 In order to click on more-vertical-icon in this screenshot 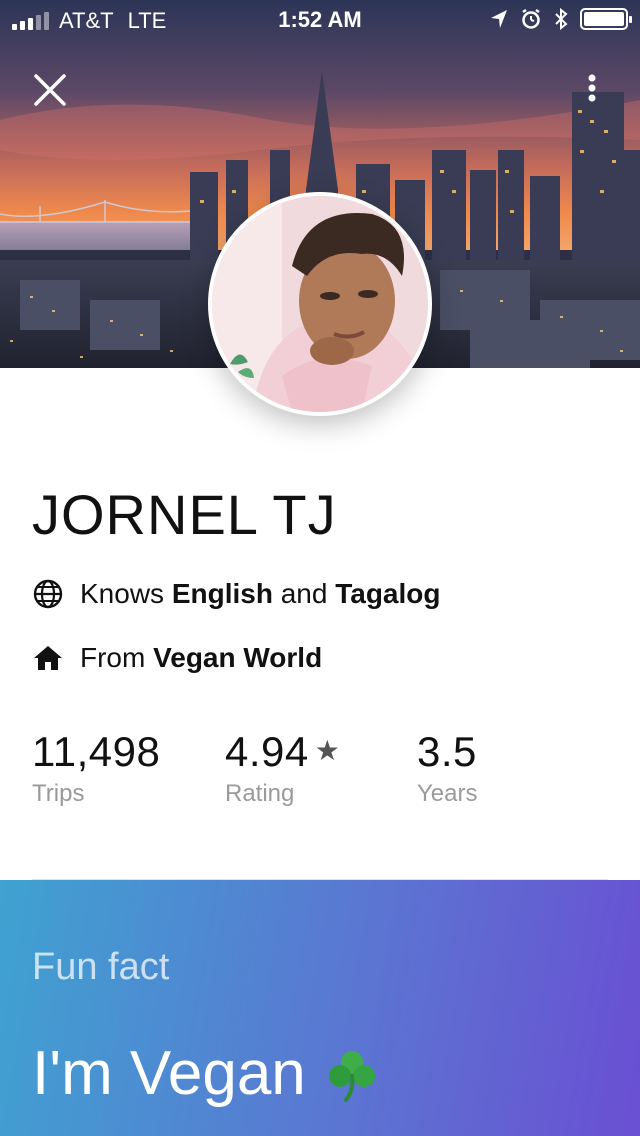, I will do `click(592, 88)`.